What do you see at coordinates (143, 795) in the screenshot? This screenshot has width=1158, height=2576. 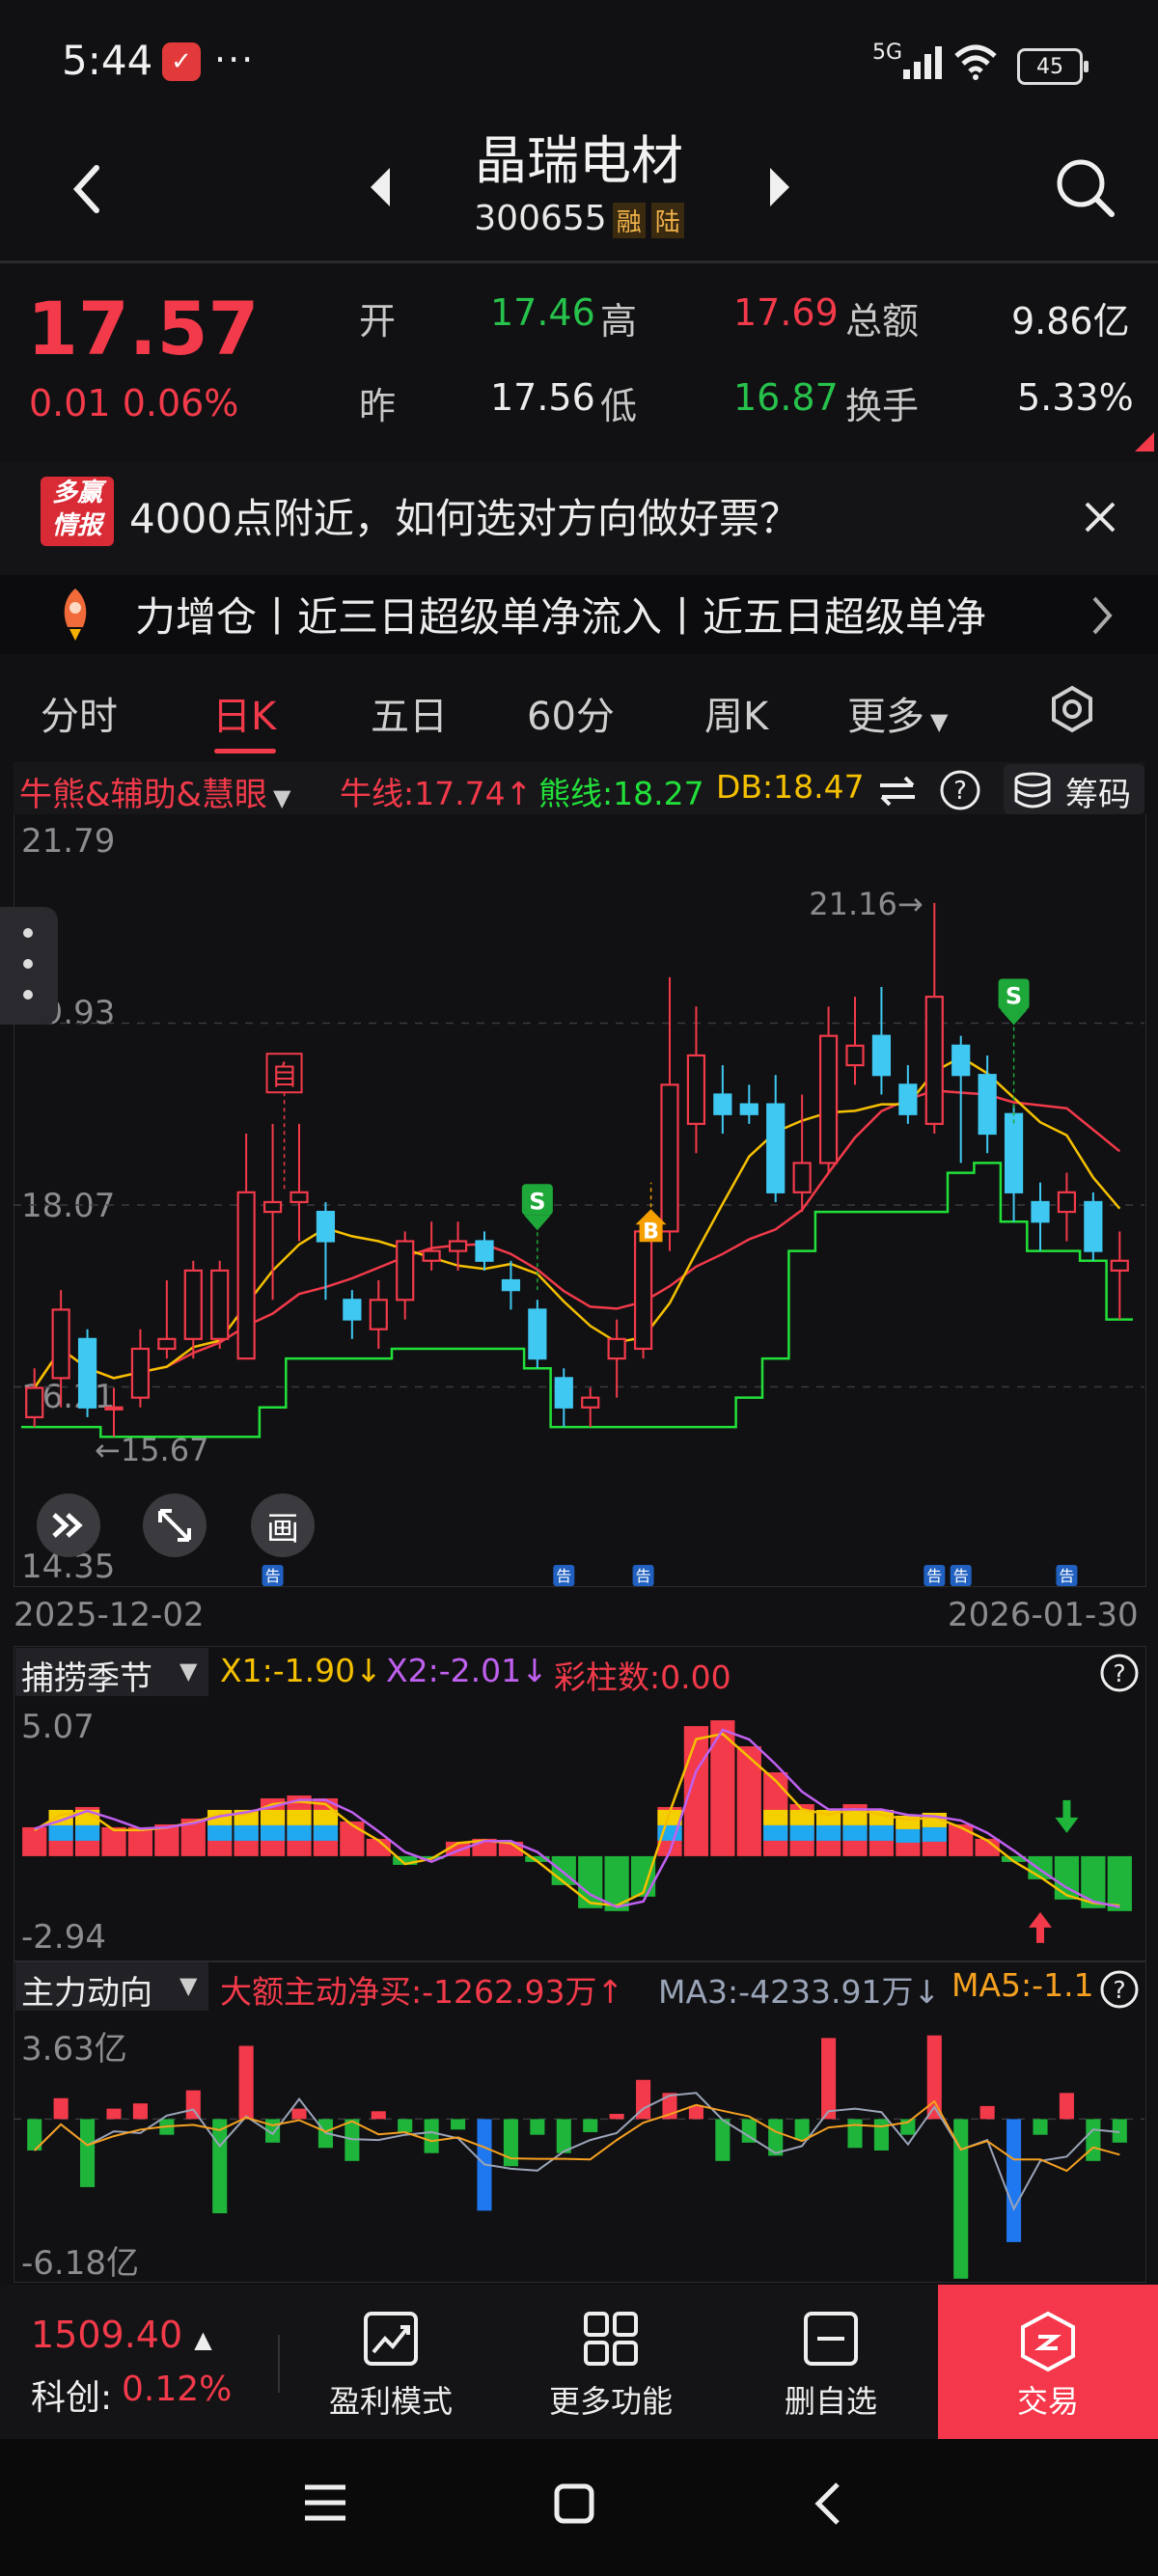 I see `indicator-name: 牛熊&辅助&慧眼` at bounding box center [143, 795].